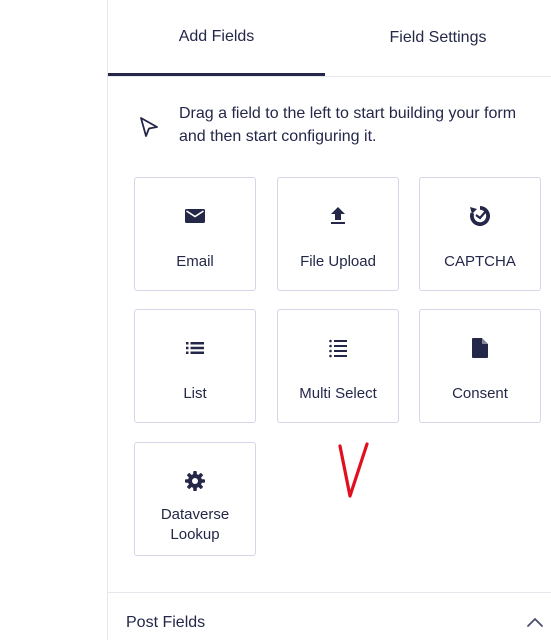 Image resolution: width=551 pixels, height=640 pixels. What do you see at coordinates (195, 234) in the screenshot?
I see `field-email: Email` at bounding box center [195, 234].